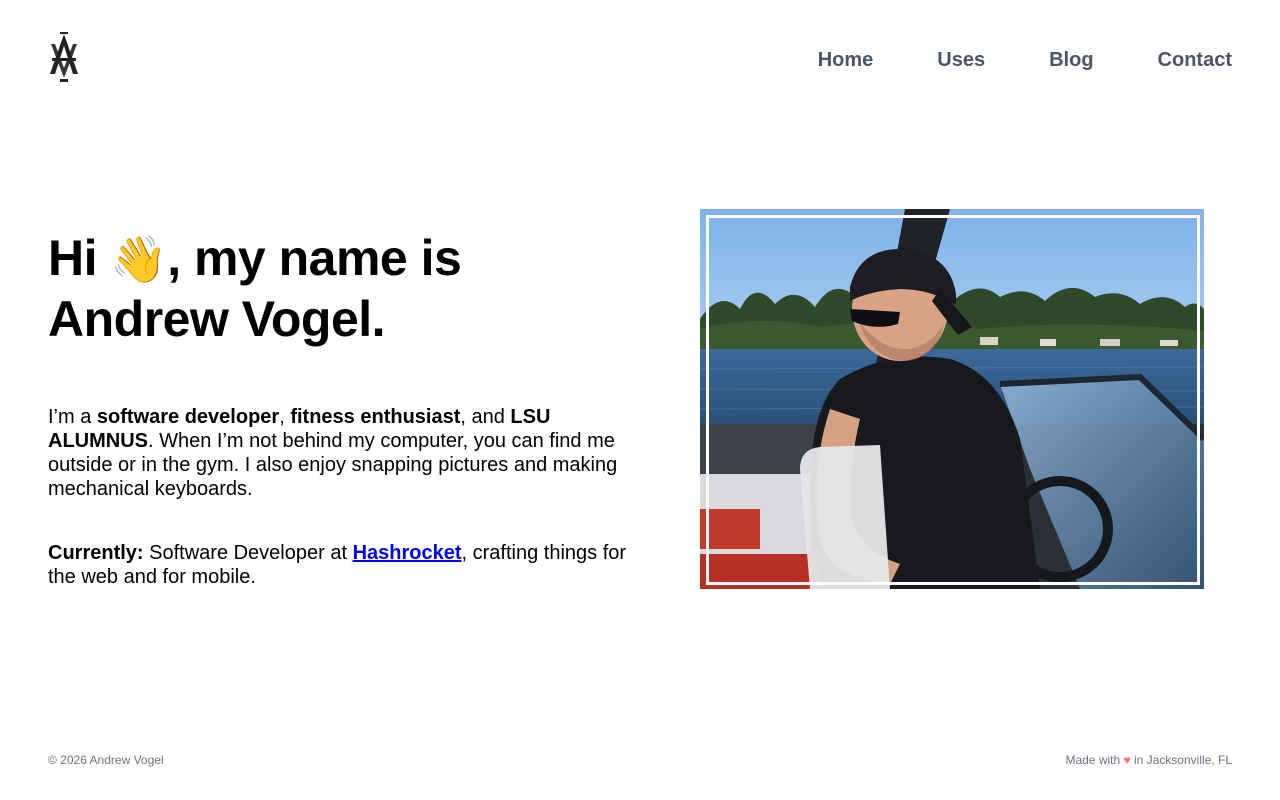 The image size is (1280, 800). I want to click on nav-uses-link: Uses, so click(961, 60).